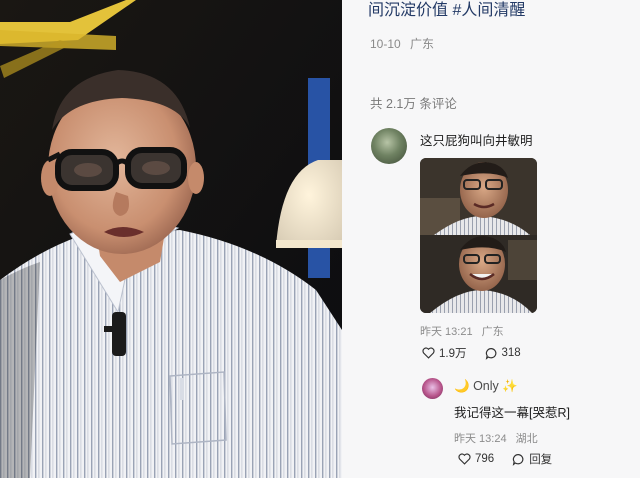  What do you see at coordinates (462, 386) in the screenshot?
I see `moon-emoji-icon: 🌙` at bounding box center [462, 386].